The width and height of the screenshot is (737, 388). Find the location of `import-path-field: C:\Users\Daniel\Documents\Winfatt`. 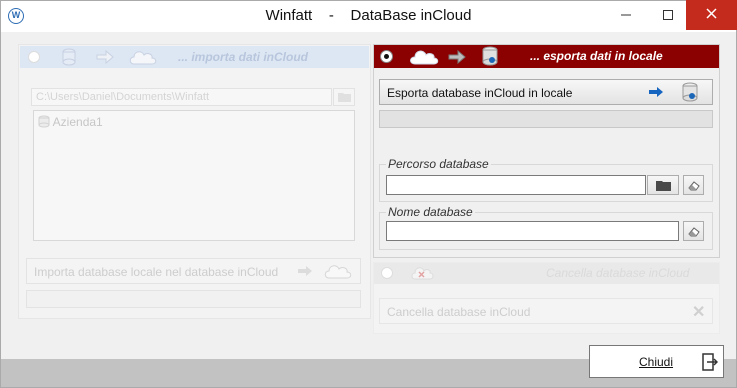

import-path-field: C:\Users\Daniel\Documents\Winfatt is located at coordinates (181, 97).